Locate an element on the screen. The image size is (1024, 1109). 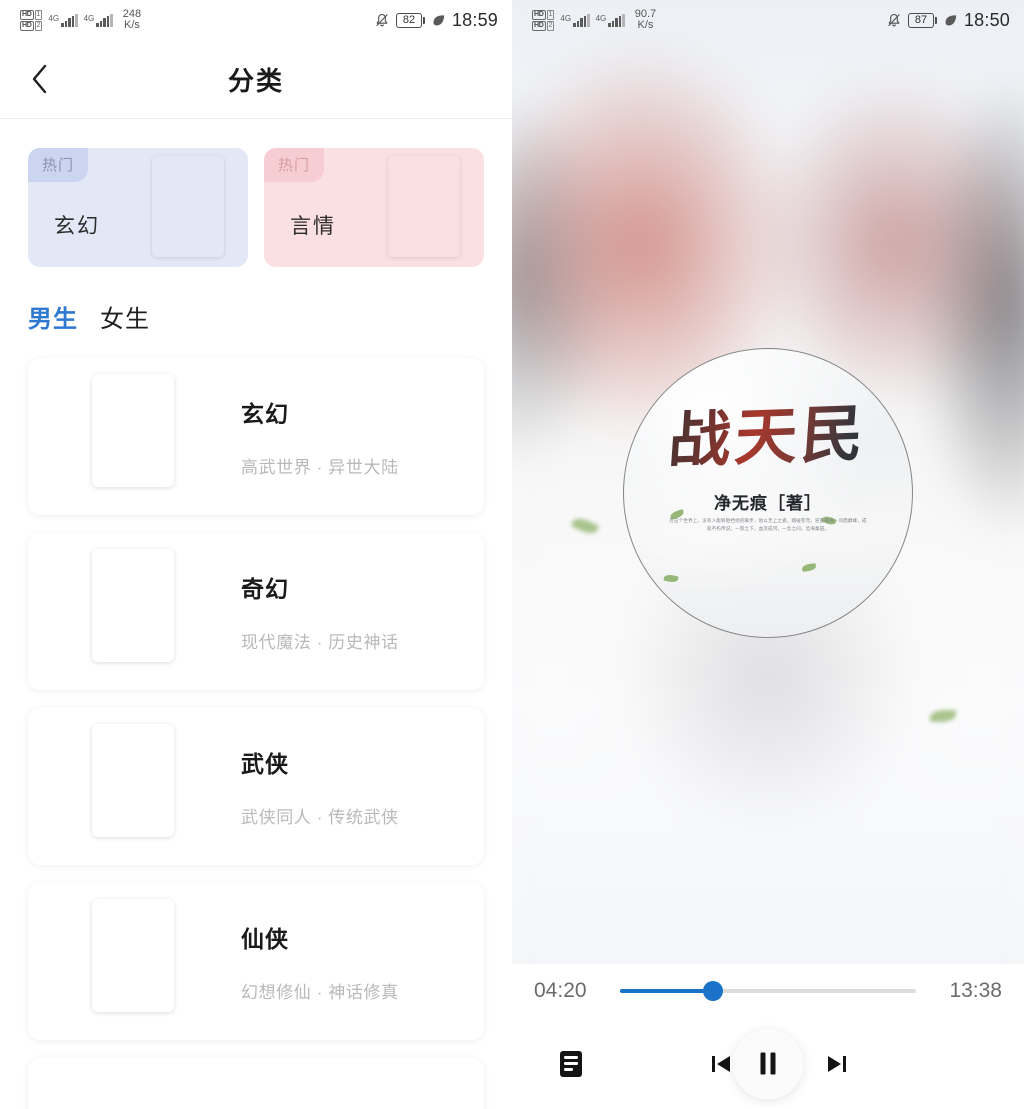
hot-card-yanqing: 热门 言情 is located at coordinates (374, 207).